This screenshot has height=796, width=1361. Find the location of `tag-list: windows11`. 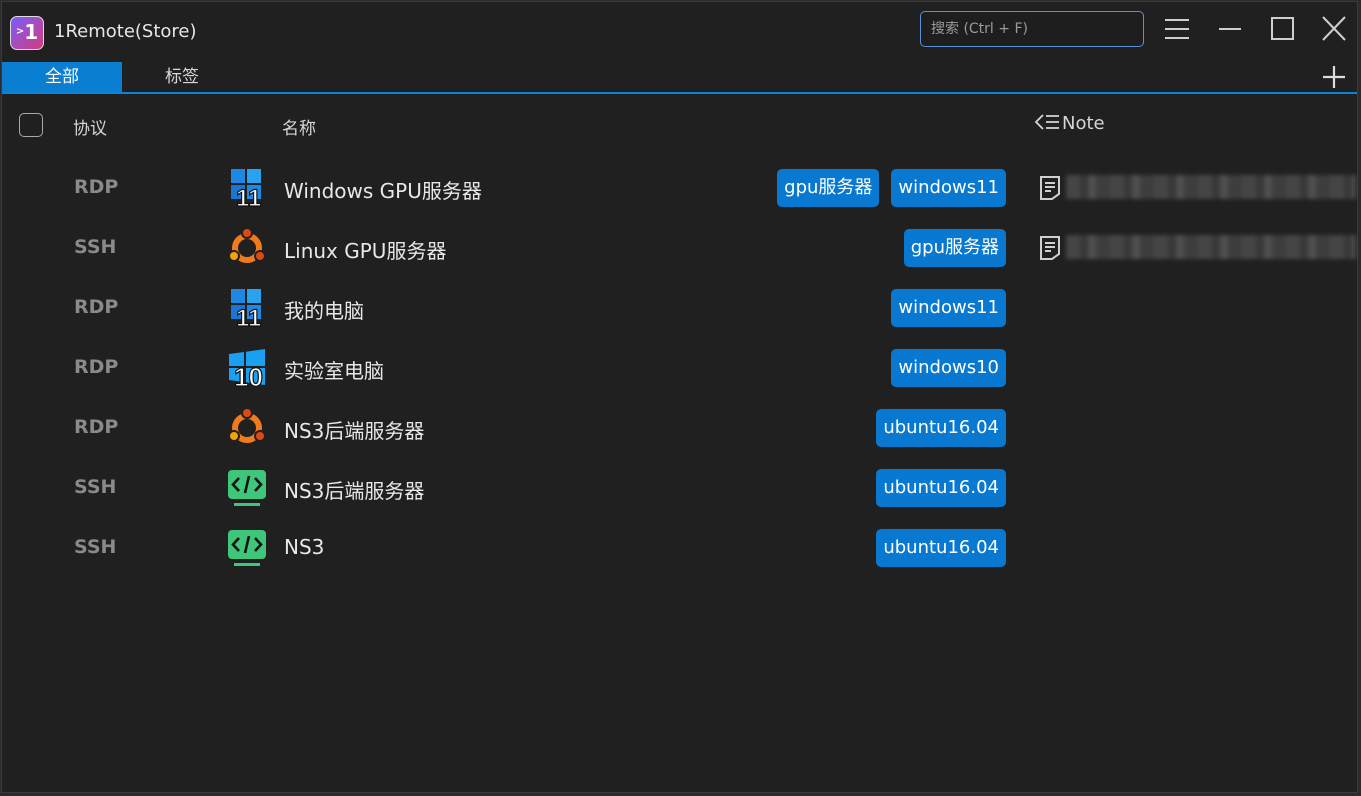

tag-list: windows11 is located at coordinates (948, 308).